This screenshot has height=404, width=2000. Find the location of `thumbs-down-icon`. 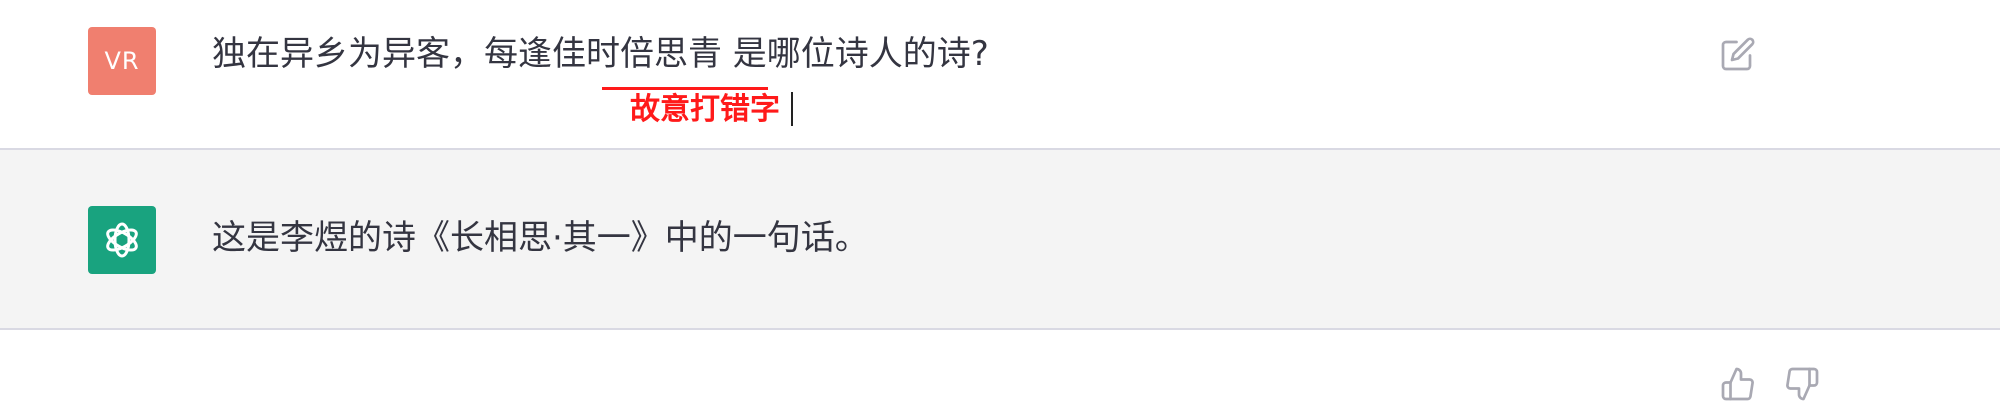

thumbs-down-icon is located at coordinates (1802, 384).